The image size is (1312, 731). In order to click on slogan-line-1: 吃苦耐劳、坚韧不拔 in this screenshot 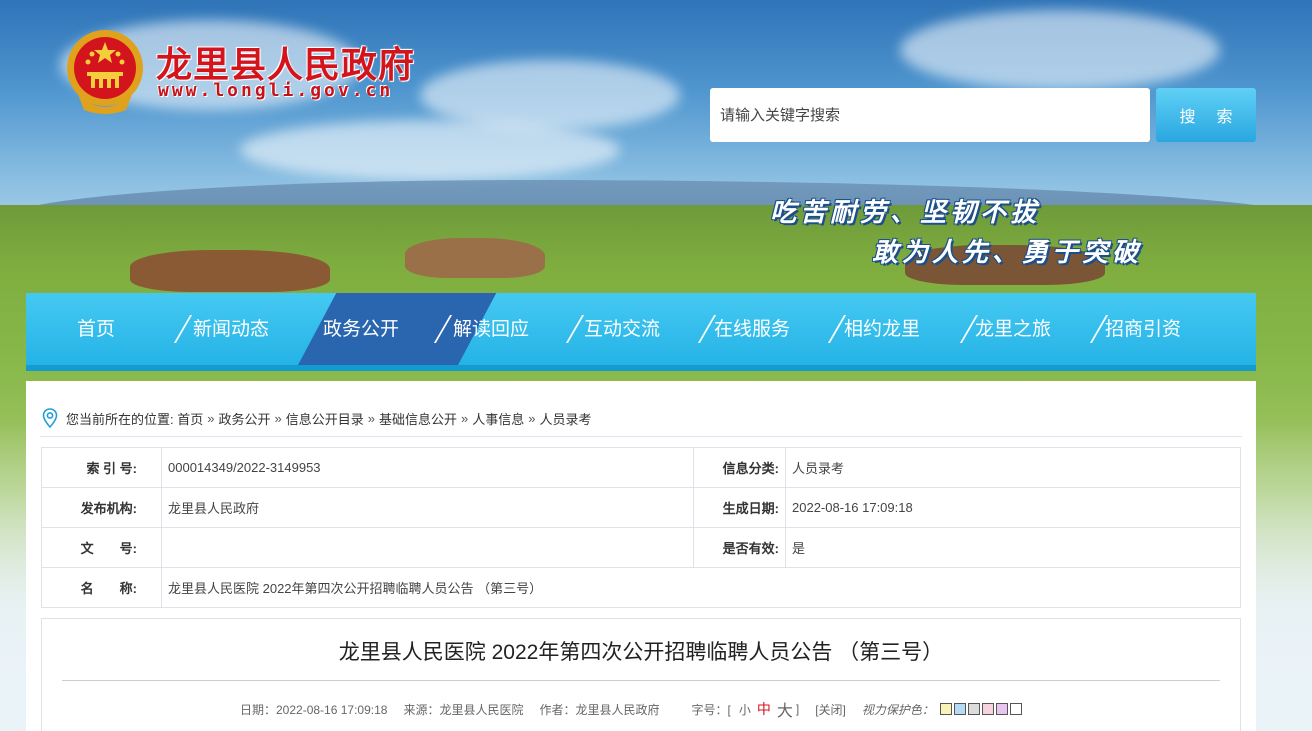, I will do `click(905, 213)`.